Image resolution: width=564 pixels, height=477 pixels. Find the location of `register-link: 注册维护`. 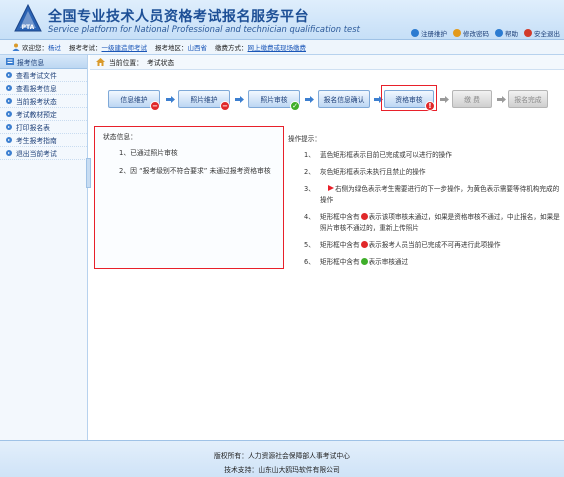

register-link: 注册维护 is located at coordinates (429, 33).